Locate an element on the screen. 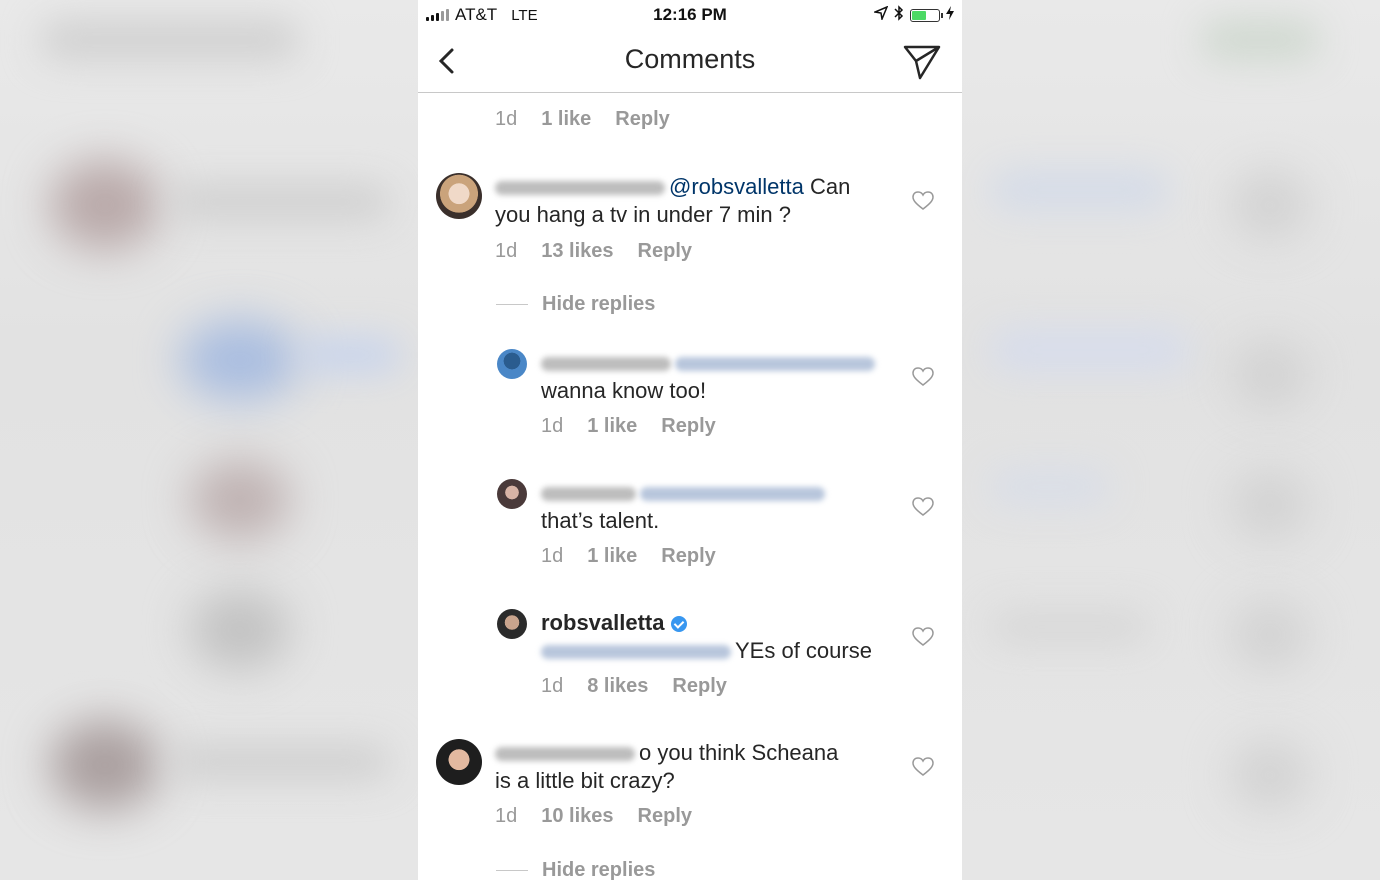  charging-icon is located at coordinates (950, 15).